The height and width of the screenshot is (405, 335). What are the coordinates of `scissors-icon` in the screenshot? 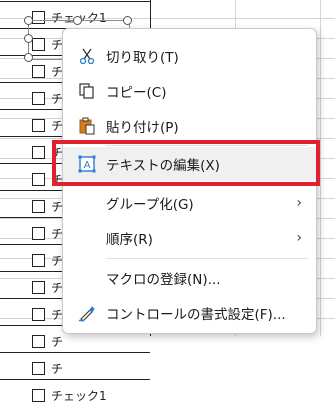 It's located at (87, 56).